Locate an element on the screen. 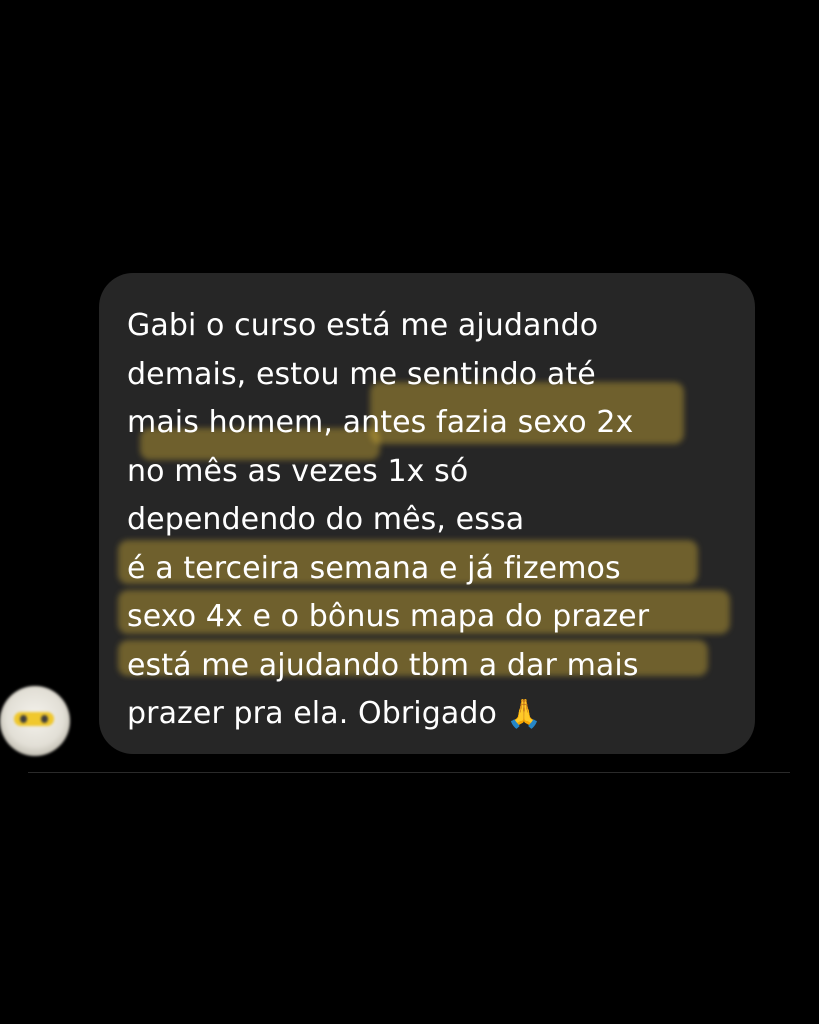 This screenshot has width=819, height=1024. message-line: demais, estou me sentindo até is located at coordinates (361, 374).